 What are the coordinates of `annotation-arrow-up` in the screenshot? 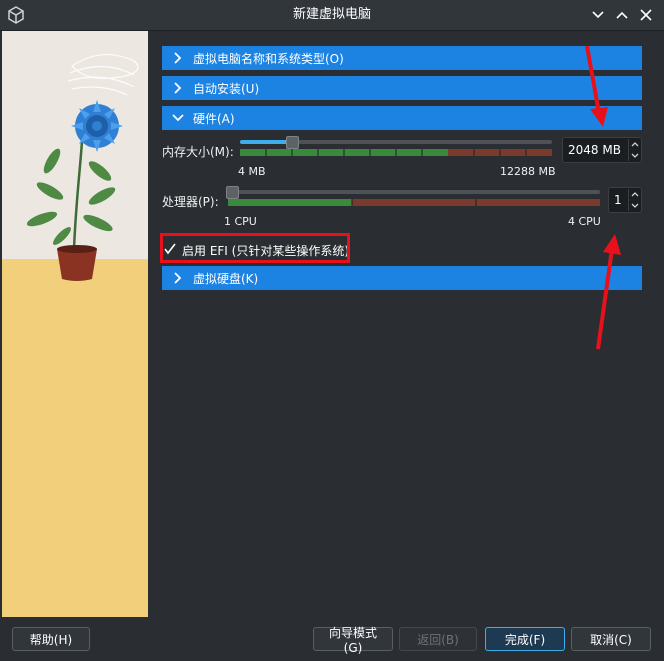 It's located at (608, 292).